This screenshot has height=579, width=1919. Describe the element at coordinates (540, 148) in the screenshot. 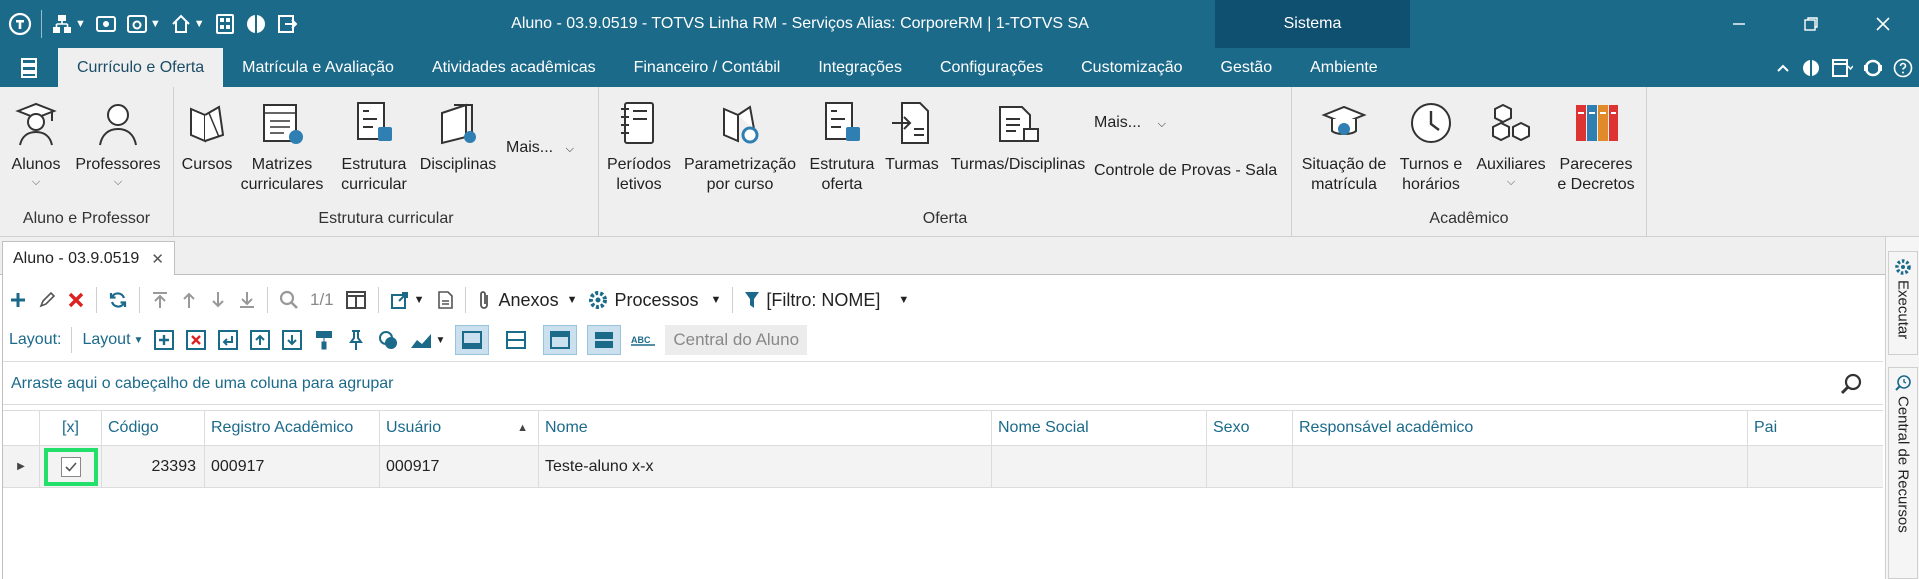

I see `mais-dropdown: Mais... ⌵` at that location.